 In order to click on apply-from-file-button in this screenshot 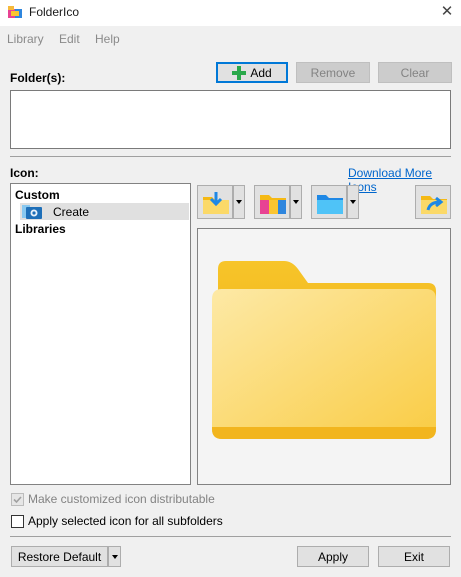, I will do `click(215, 202)`.